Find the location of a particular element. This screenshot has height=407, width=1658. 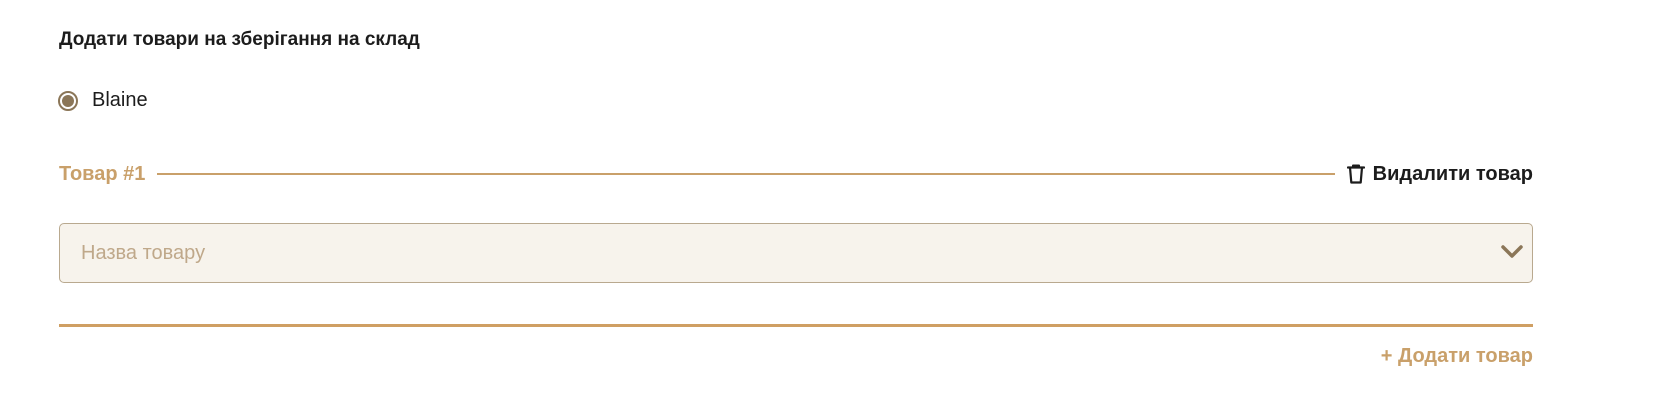

item-header: Товар #1 Видалити товар is located at coordinates (796, 174).